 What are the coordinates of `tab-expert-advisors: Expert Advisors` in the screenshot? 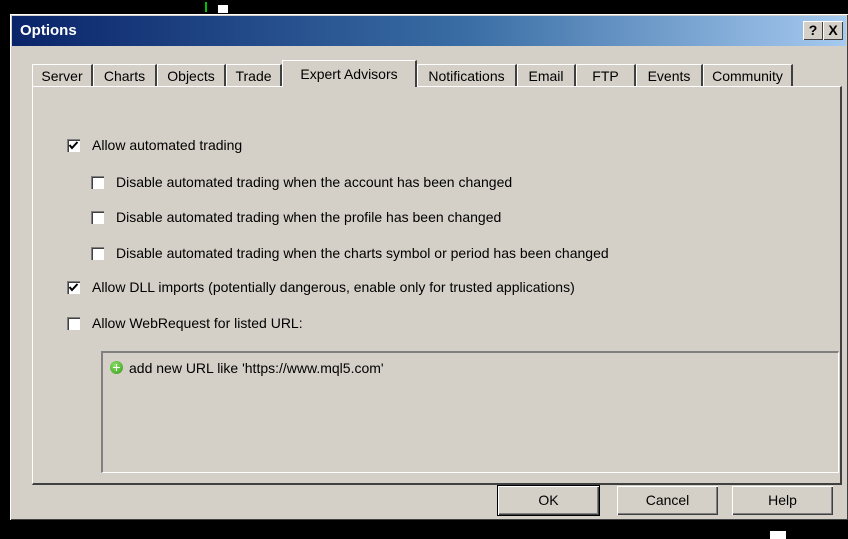 It's located at (349, 73).